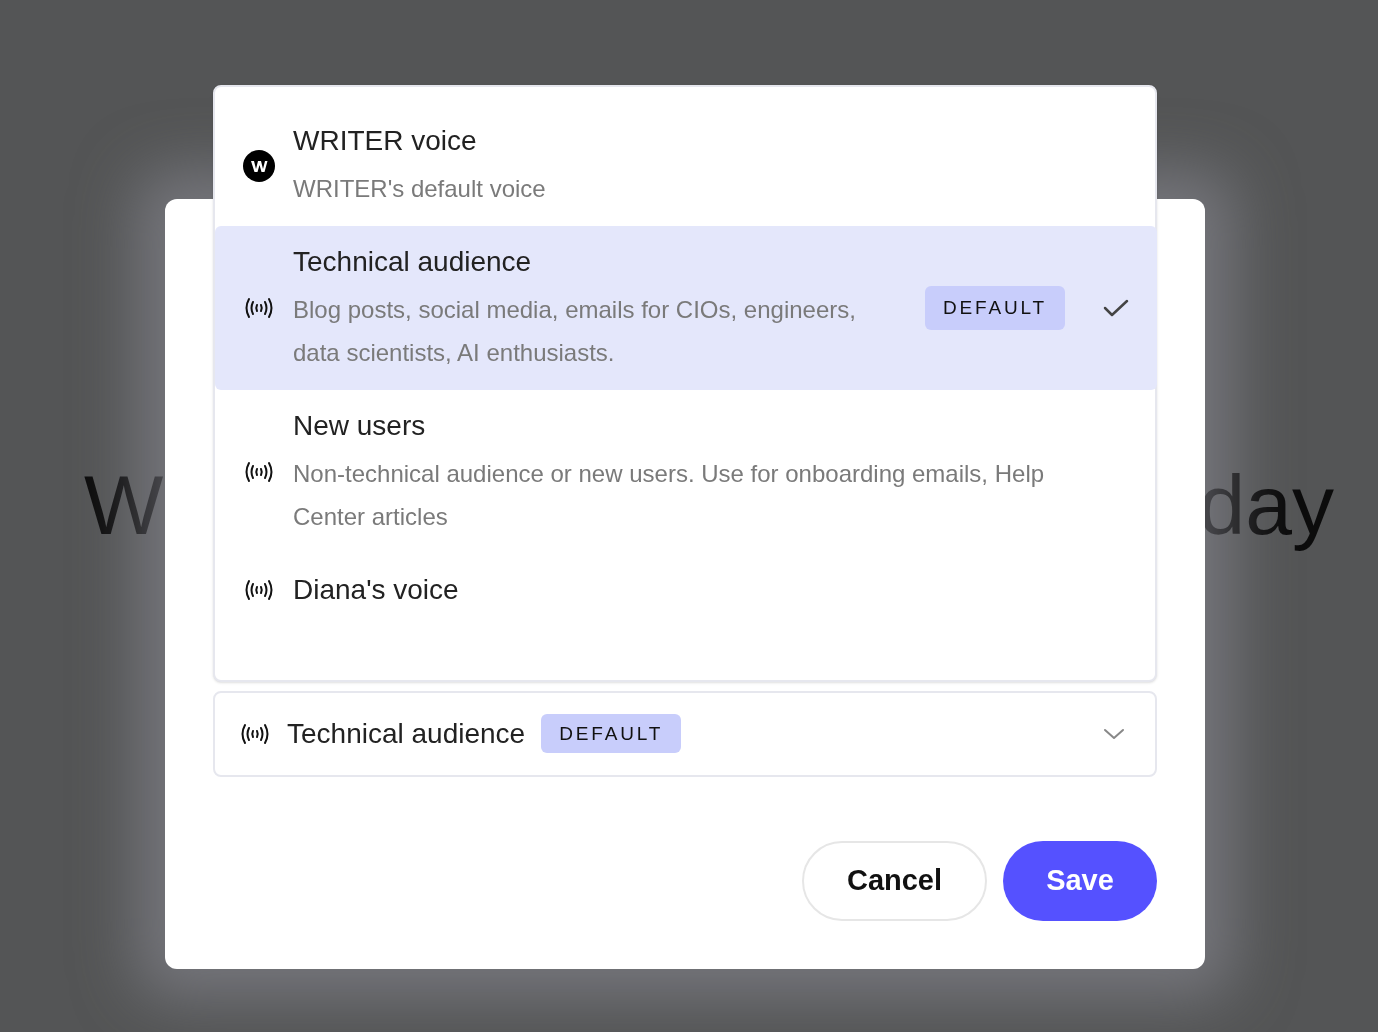  Describe the element at coordinates (385, 141) in the screenshot. I see `option-title: WRITER voice` at that location.